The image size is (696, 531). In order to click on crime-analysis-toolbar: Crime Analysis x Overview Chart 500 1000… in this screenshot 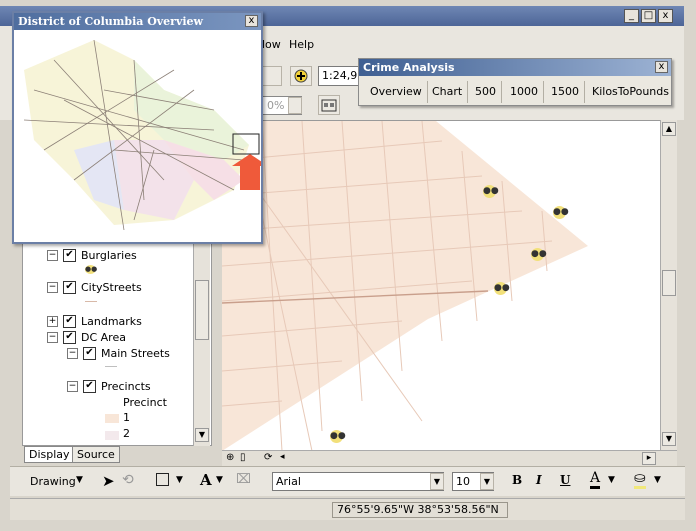, I will do `click(515, 82)`.